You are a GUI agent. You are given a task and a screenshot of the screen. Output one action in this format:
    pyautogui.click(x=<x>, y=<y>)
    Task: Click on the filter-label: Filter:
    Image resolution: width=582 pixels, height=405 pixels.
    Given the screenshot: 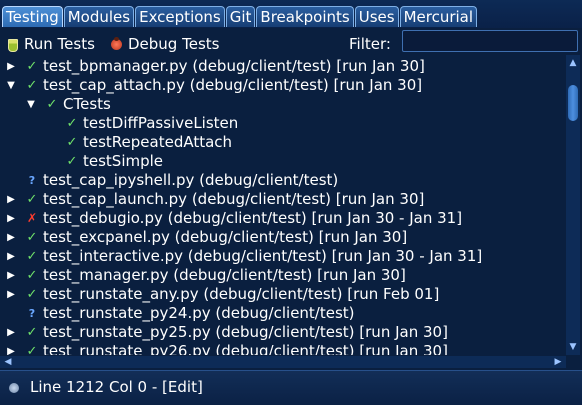 What is the action you would take?
    pyautogui.click(x=370, y=44)
    